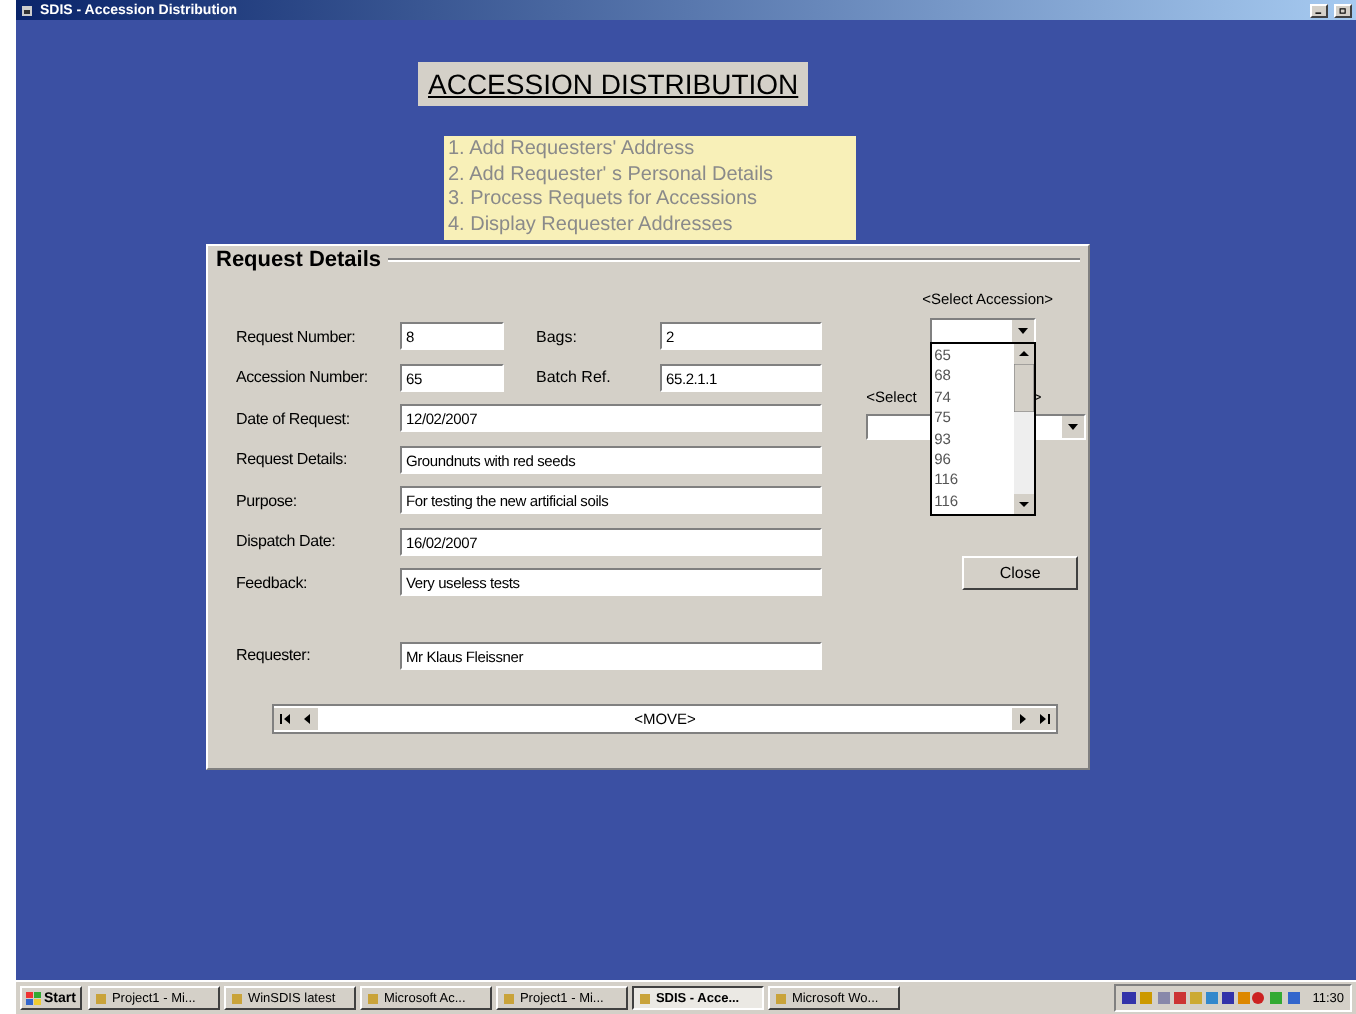 Image resolution: width=1356 pixels, height=1014 pixels. I want to click on field-label: Request Number:, so click(297, 336).